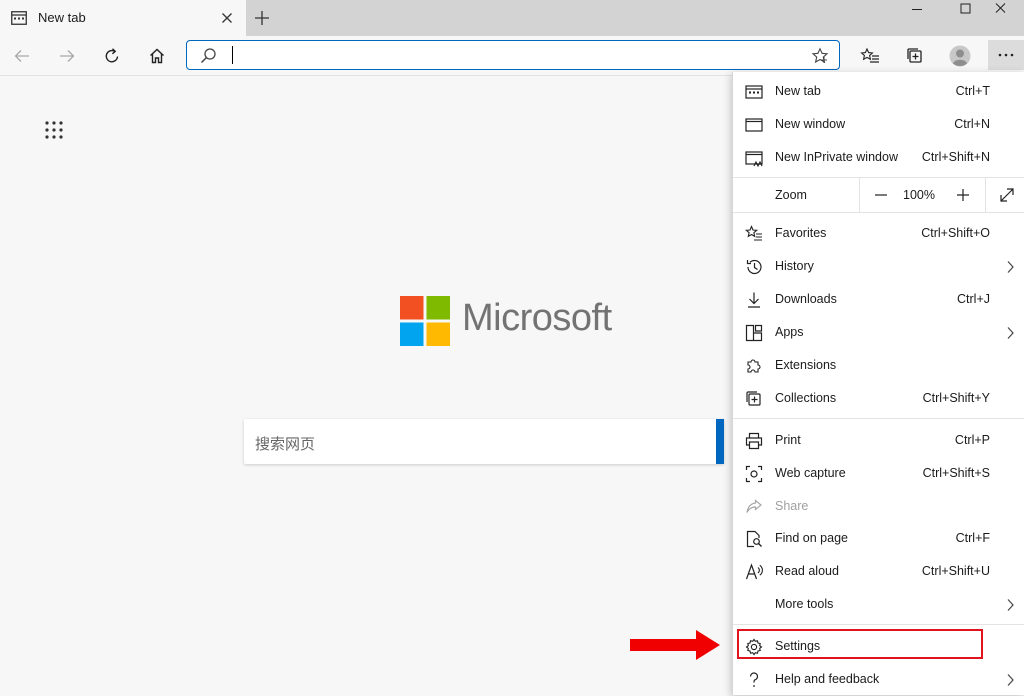  What do you see at coordinates (878, 572) in the screenshot?
I see `menu-item-read-aloud: Read aloud Ctrl+Shift+U` at bounding box center [878, 572].